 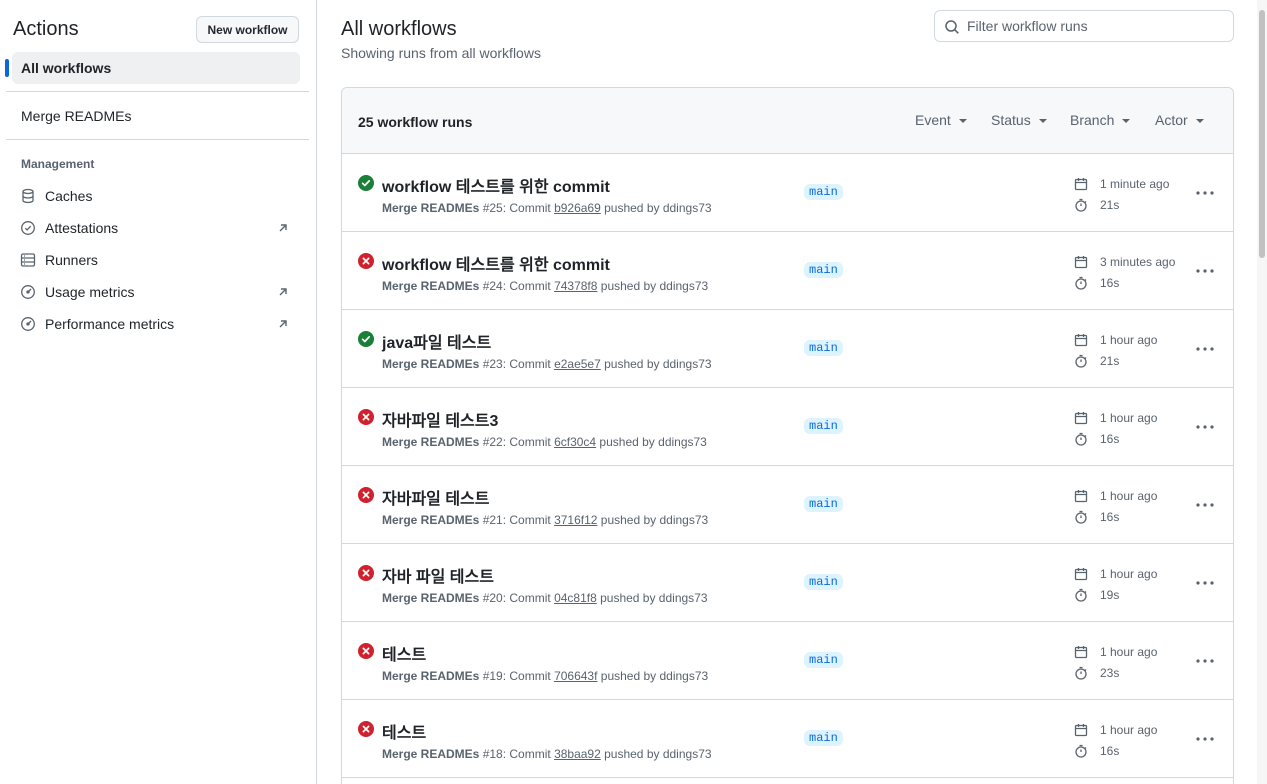 What do you see at coordinates (1262, 134) in the screenshot?
I see `scrollbar-thumb` at bounding box center [1262, 134].